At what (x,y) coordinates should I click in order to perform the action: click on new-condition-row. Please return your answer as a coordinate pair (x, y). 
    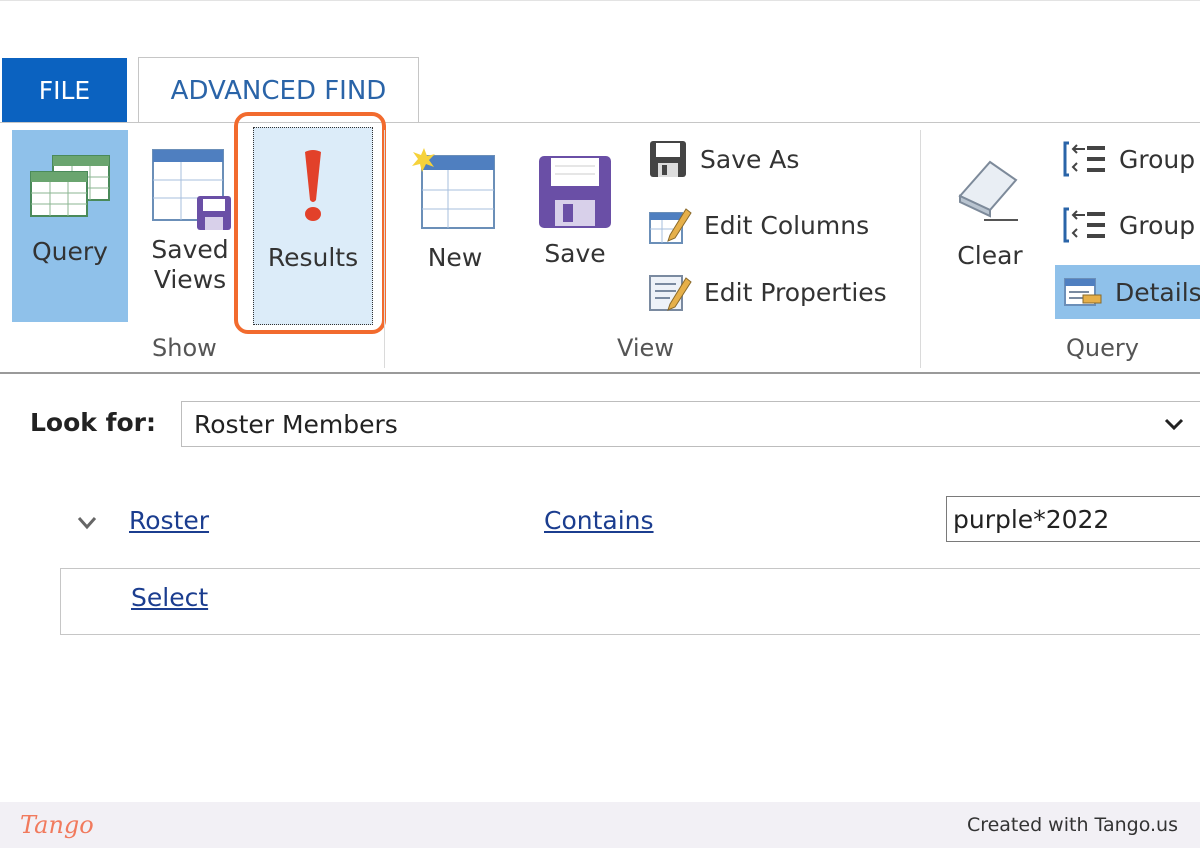
    Looking at the image, I should click on (630, 601).